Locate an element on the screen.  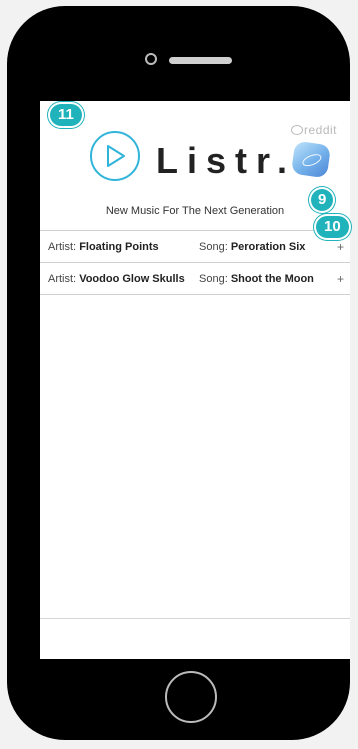
reddit-logo: reddit is located at coordinates (313, 130).